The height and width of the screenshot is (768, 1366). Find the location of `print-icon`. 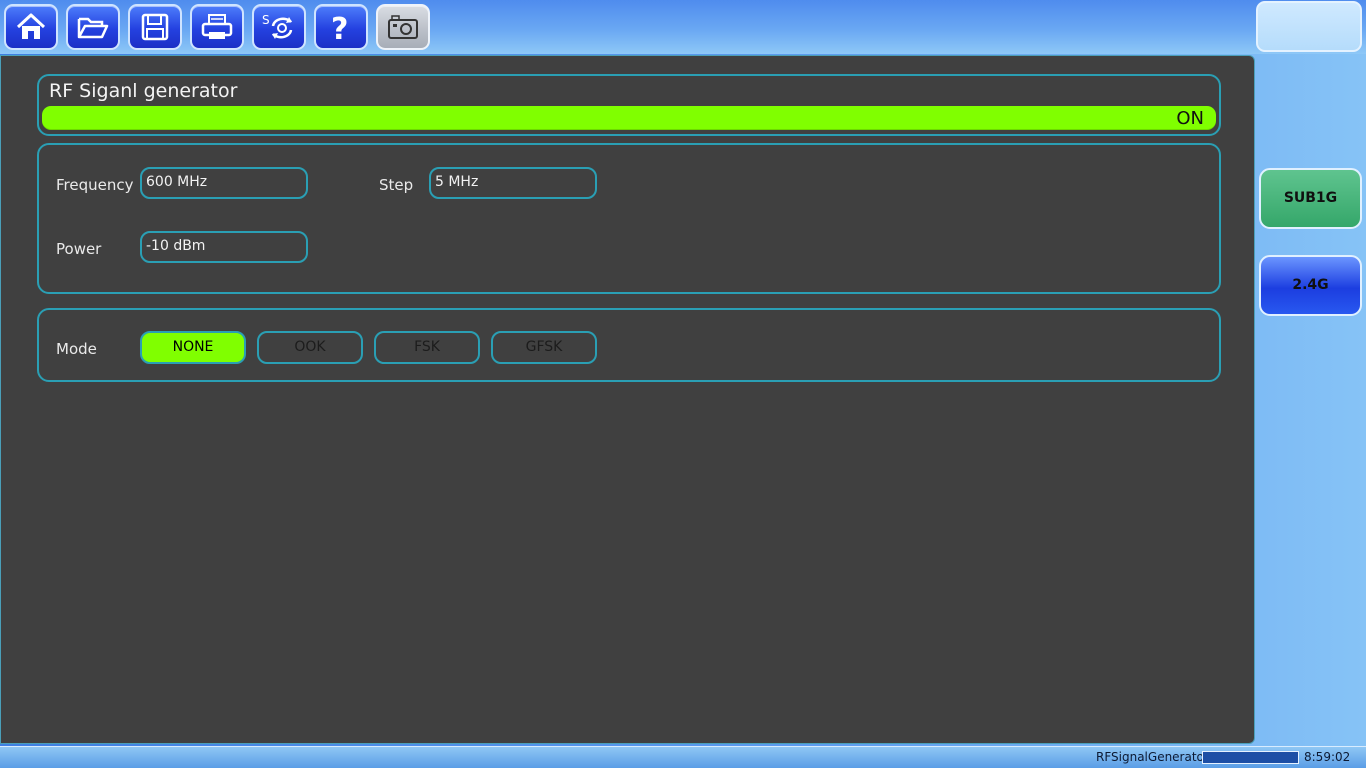

print-icon is located at coordinates (217, 26).